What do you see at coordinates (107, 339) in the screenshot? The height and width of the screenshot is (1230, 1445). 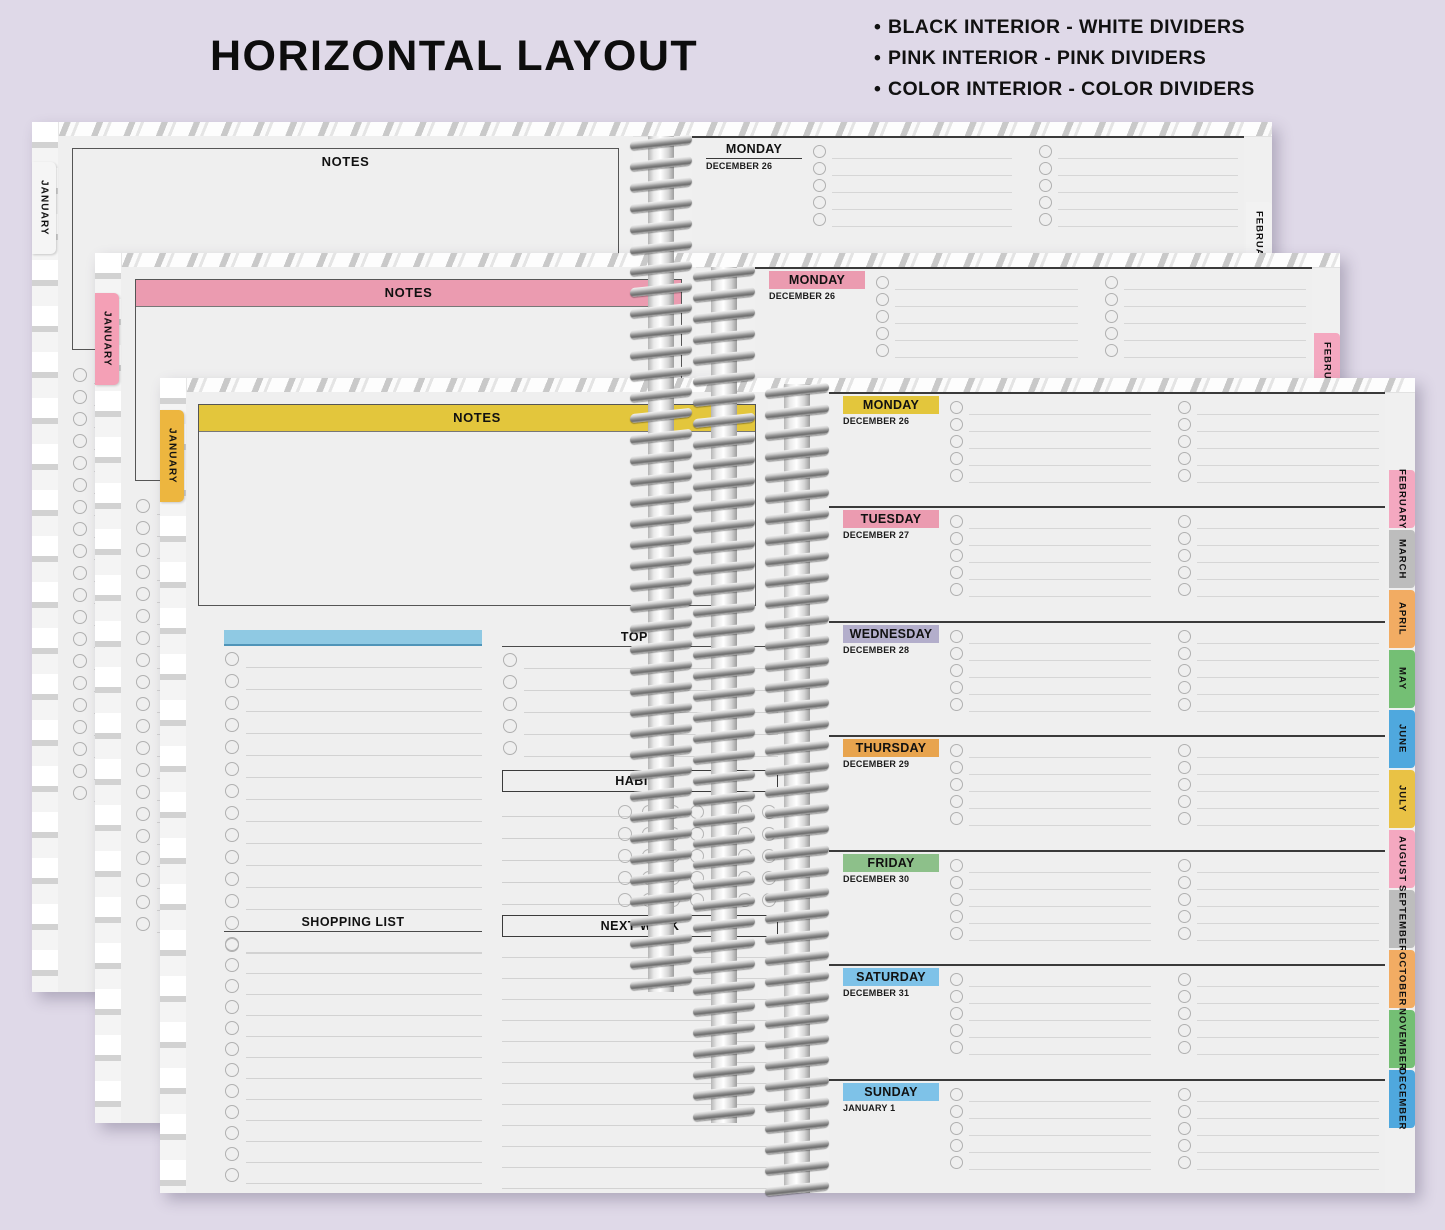 I see `divider-tab-january: JANUARY` at bounding box center [107, 339].